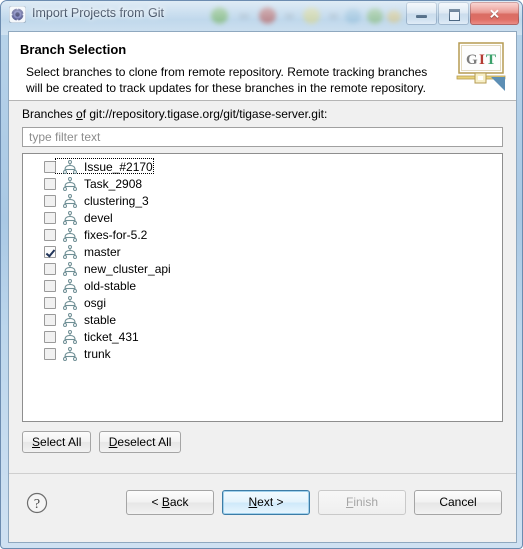 Image resolution: width=523 pixels, height=549 pixels. What do you see at coordinates (116, 234) in the screenshot?
I see `branch-label: fixes-for-5.2` at bounding box center [116, 234].